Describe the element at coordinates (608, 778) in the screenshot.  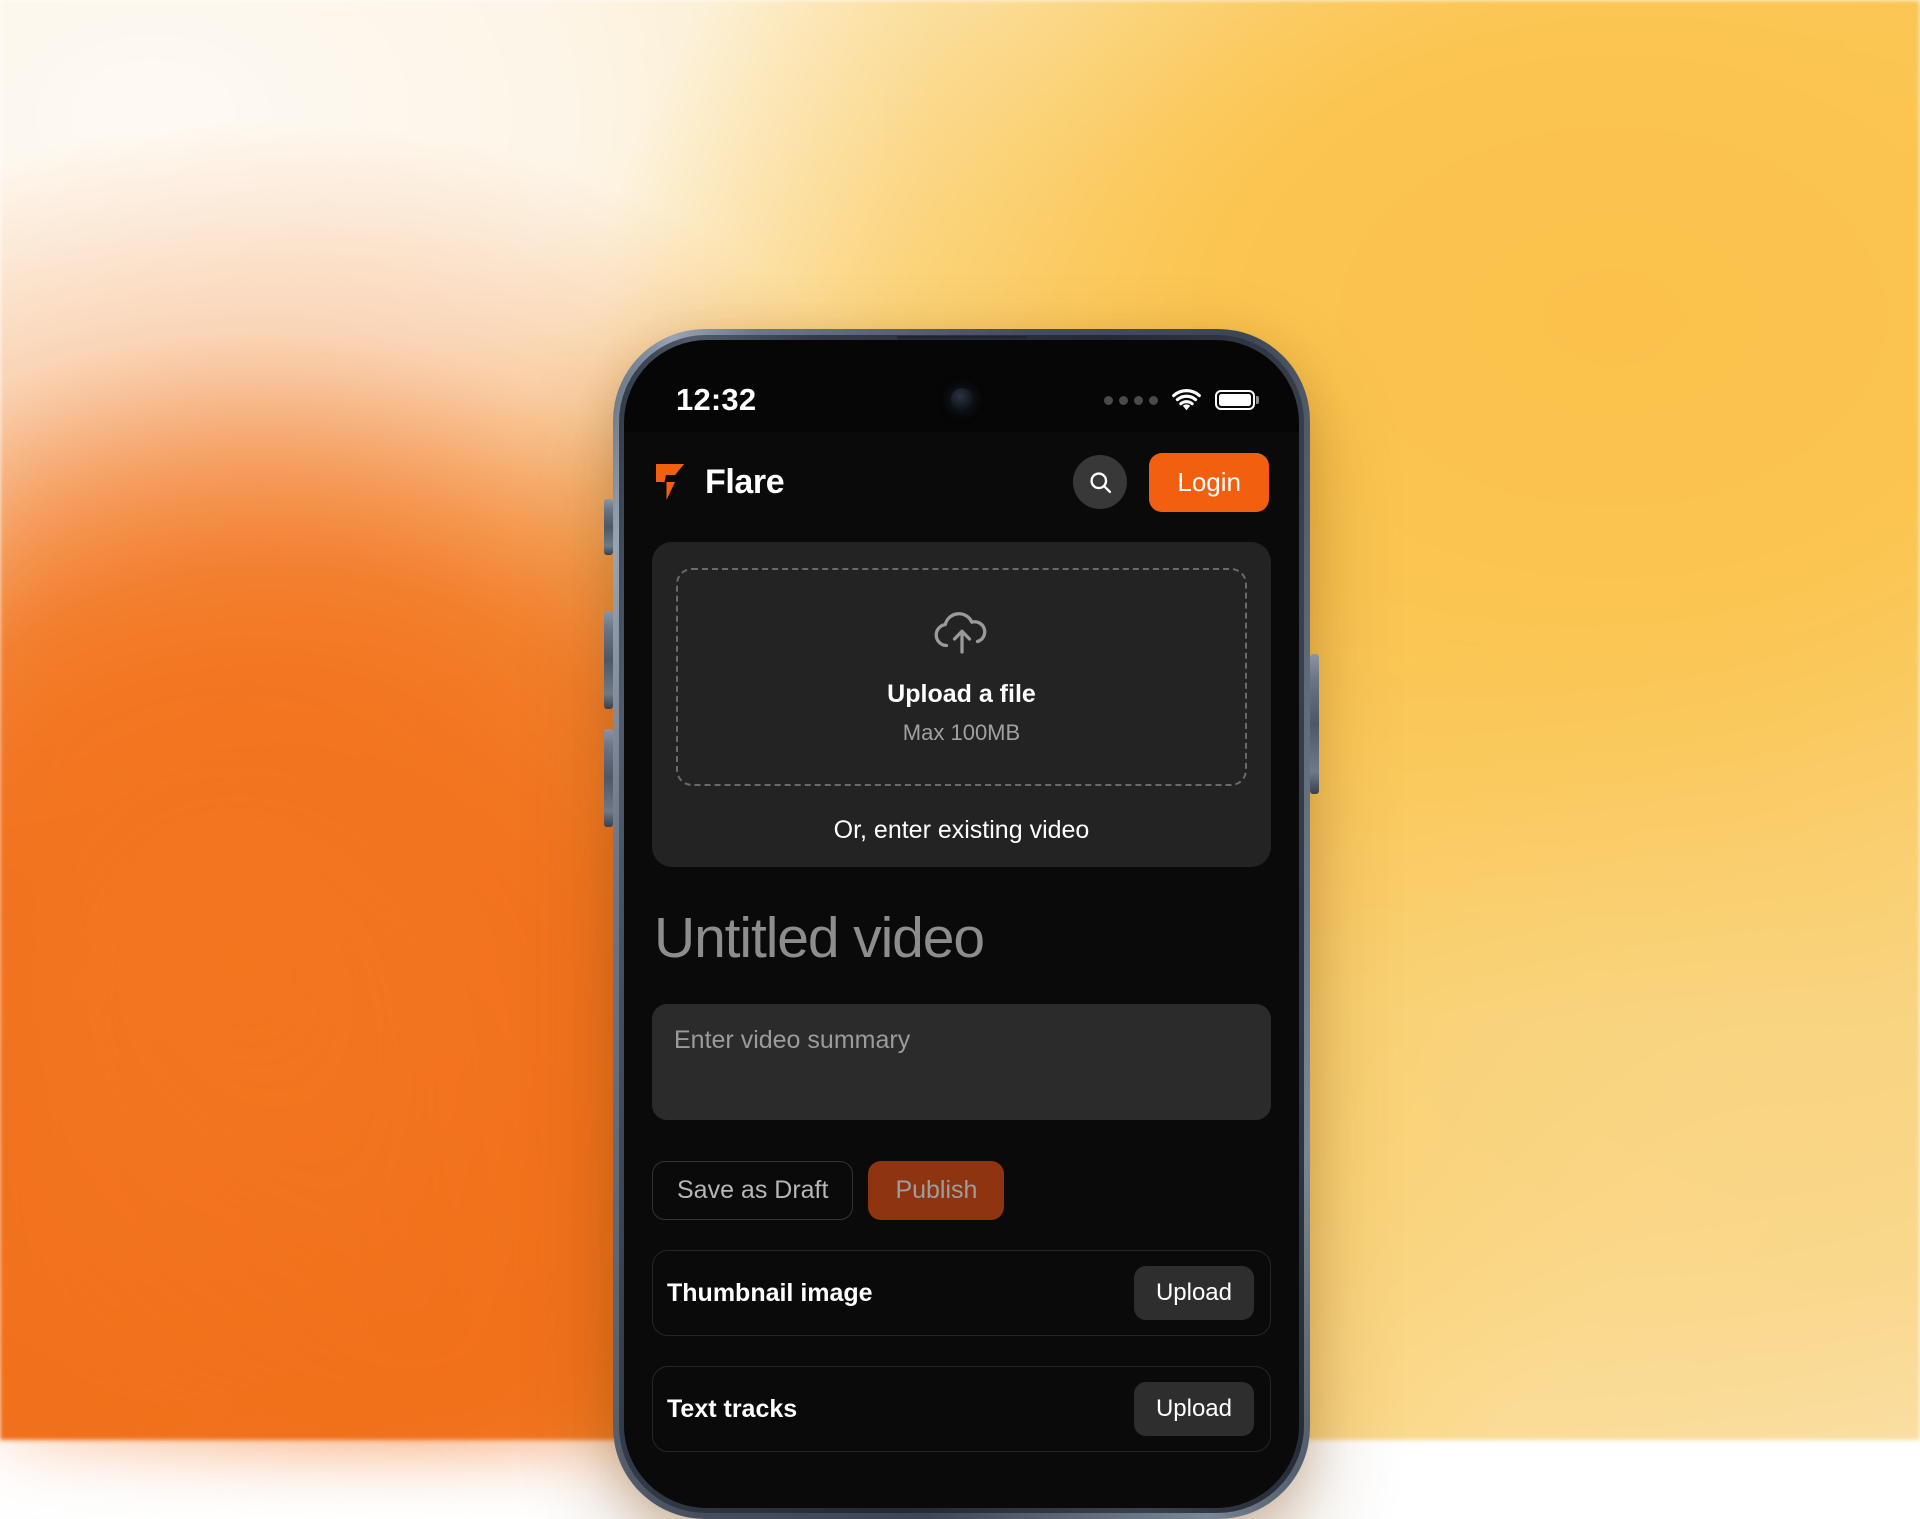
I see `volume-down-button` at that location.